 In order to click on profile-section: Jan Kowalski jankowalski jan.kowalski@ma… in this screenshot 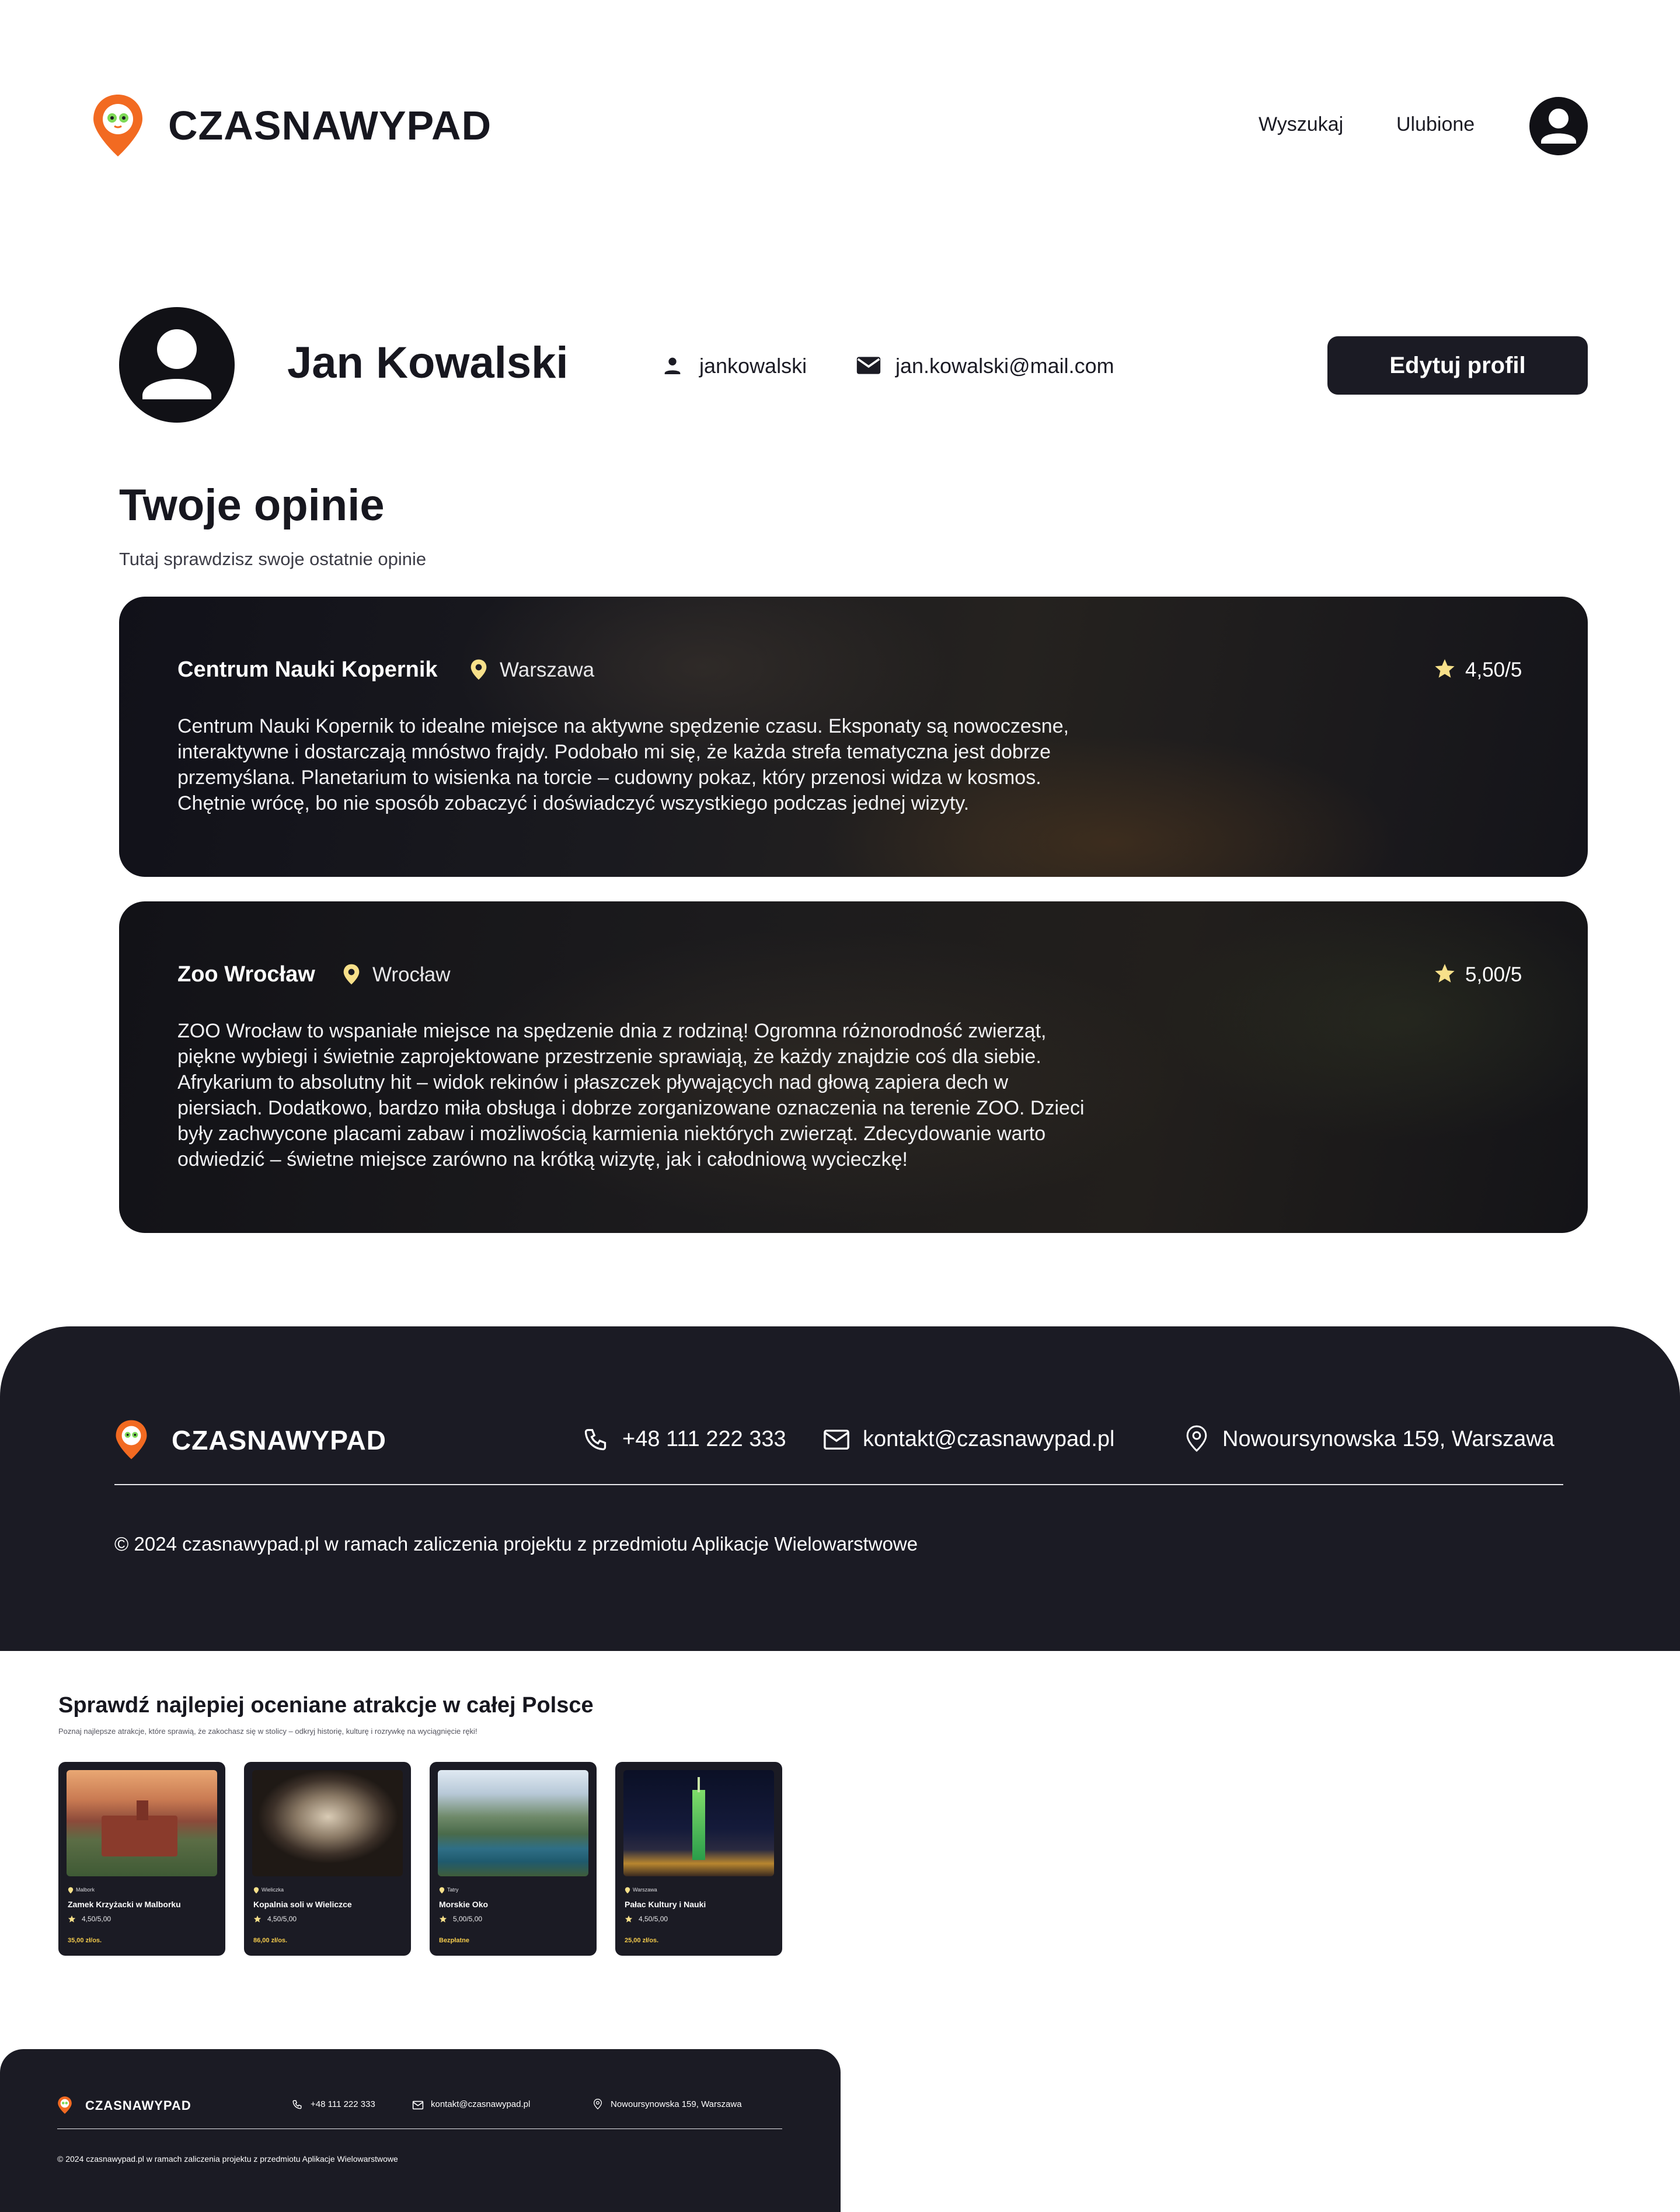, I will do `click(853, 365)`.